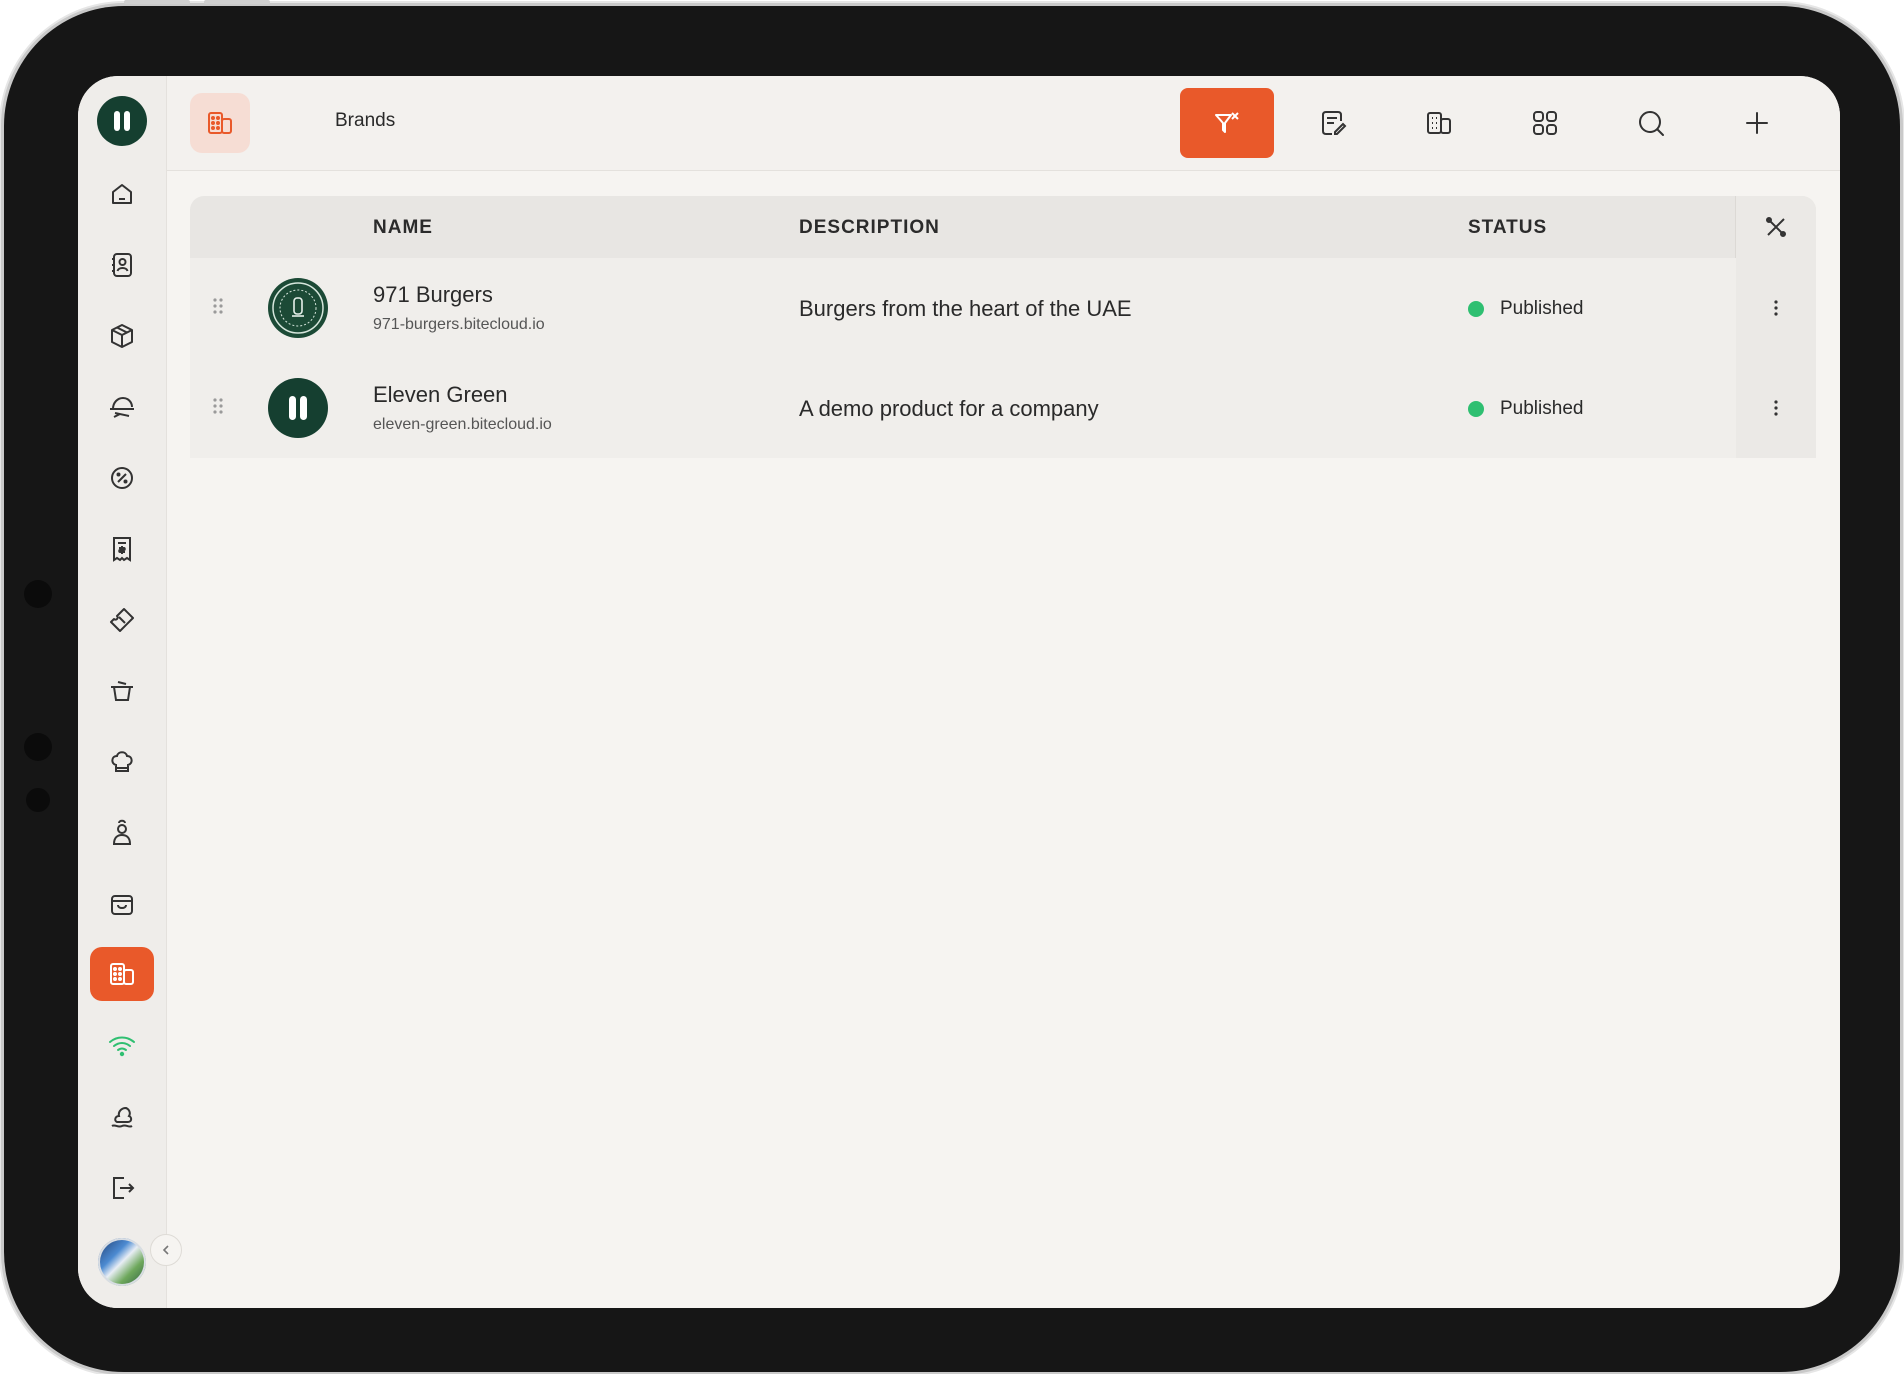 The image size is (1904, 1374). What do you see at coordinates (1003, 227) in the screenshot?
I see `table-header: NAME DESCRIPTION STATUS` at bounding box center [1003, 227].